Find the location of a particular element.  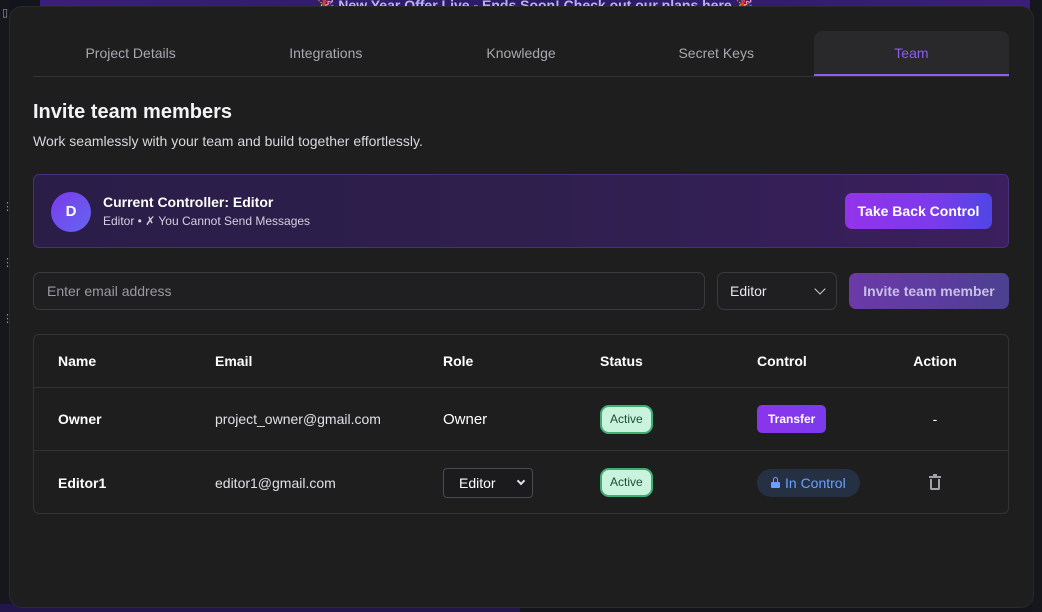

tab-knowledge: Knowledge is located at coordinates (520, 53).